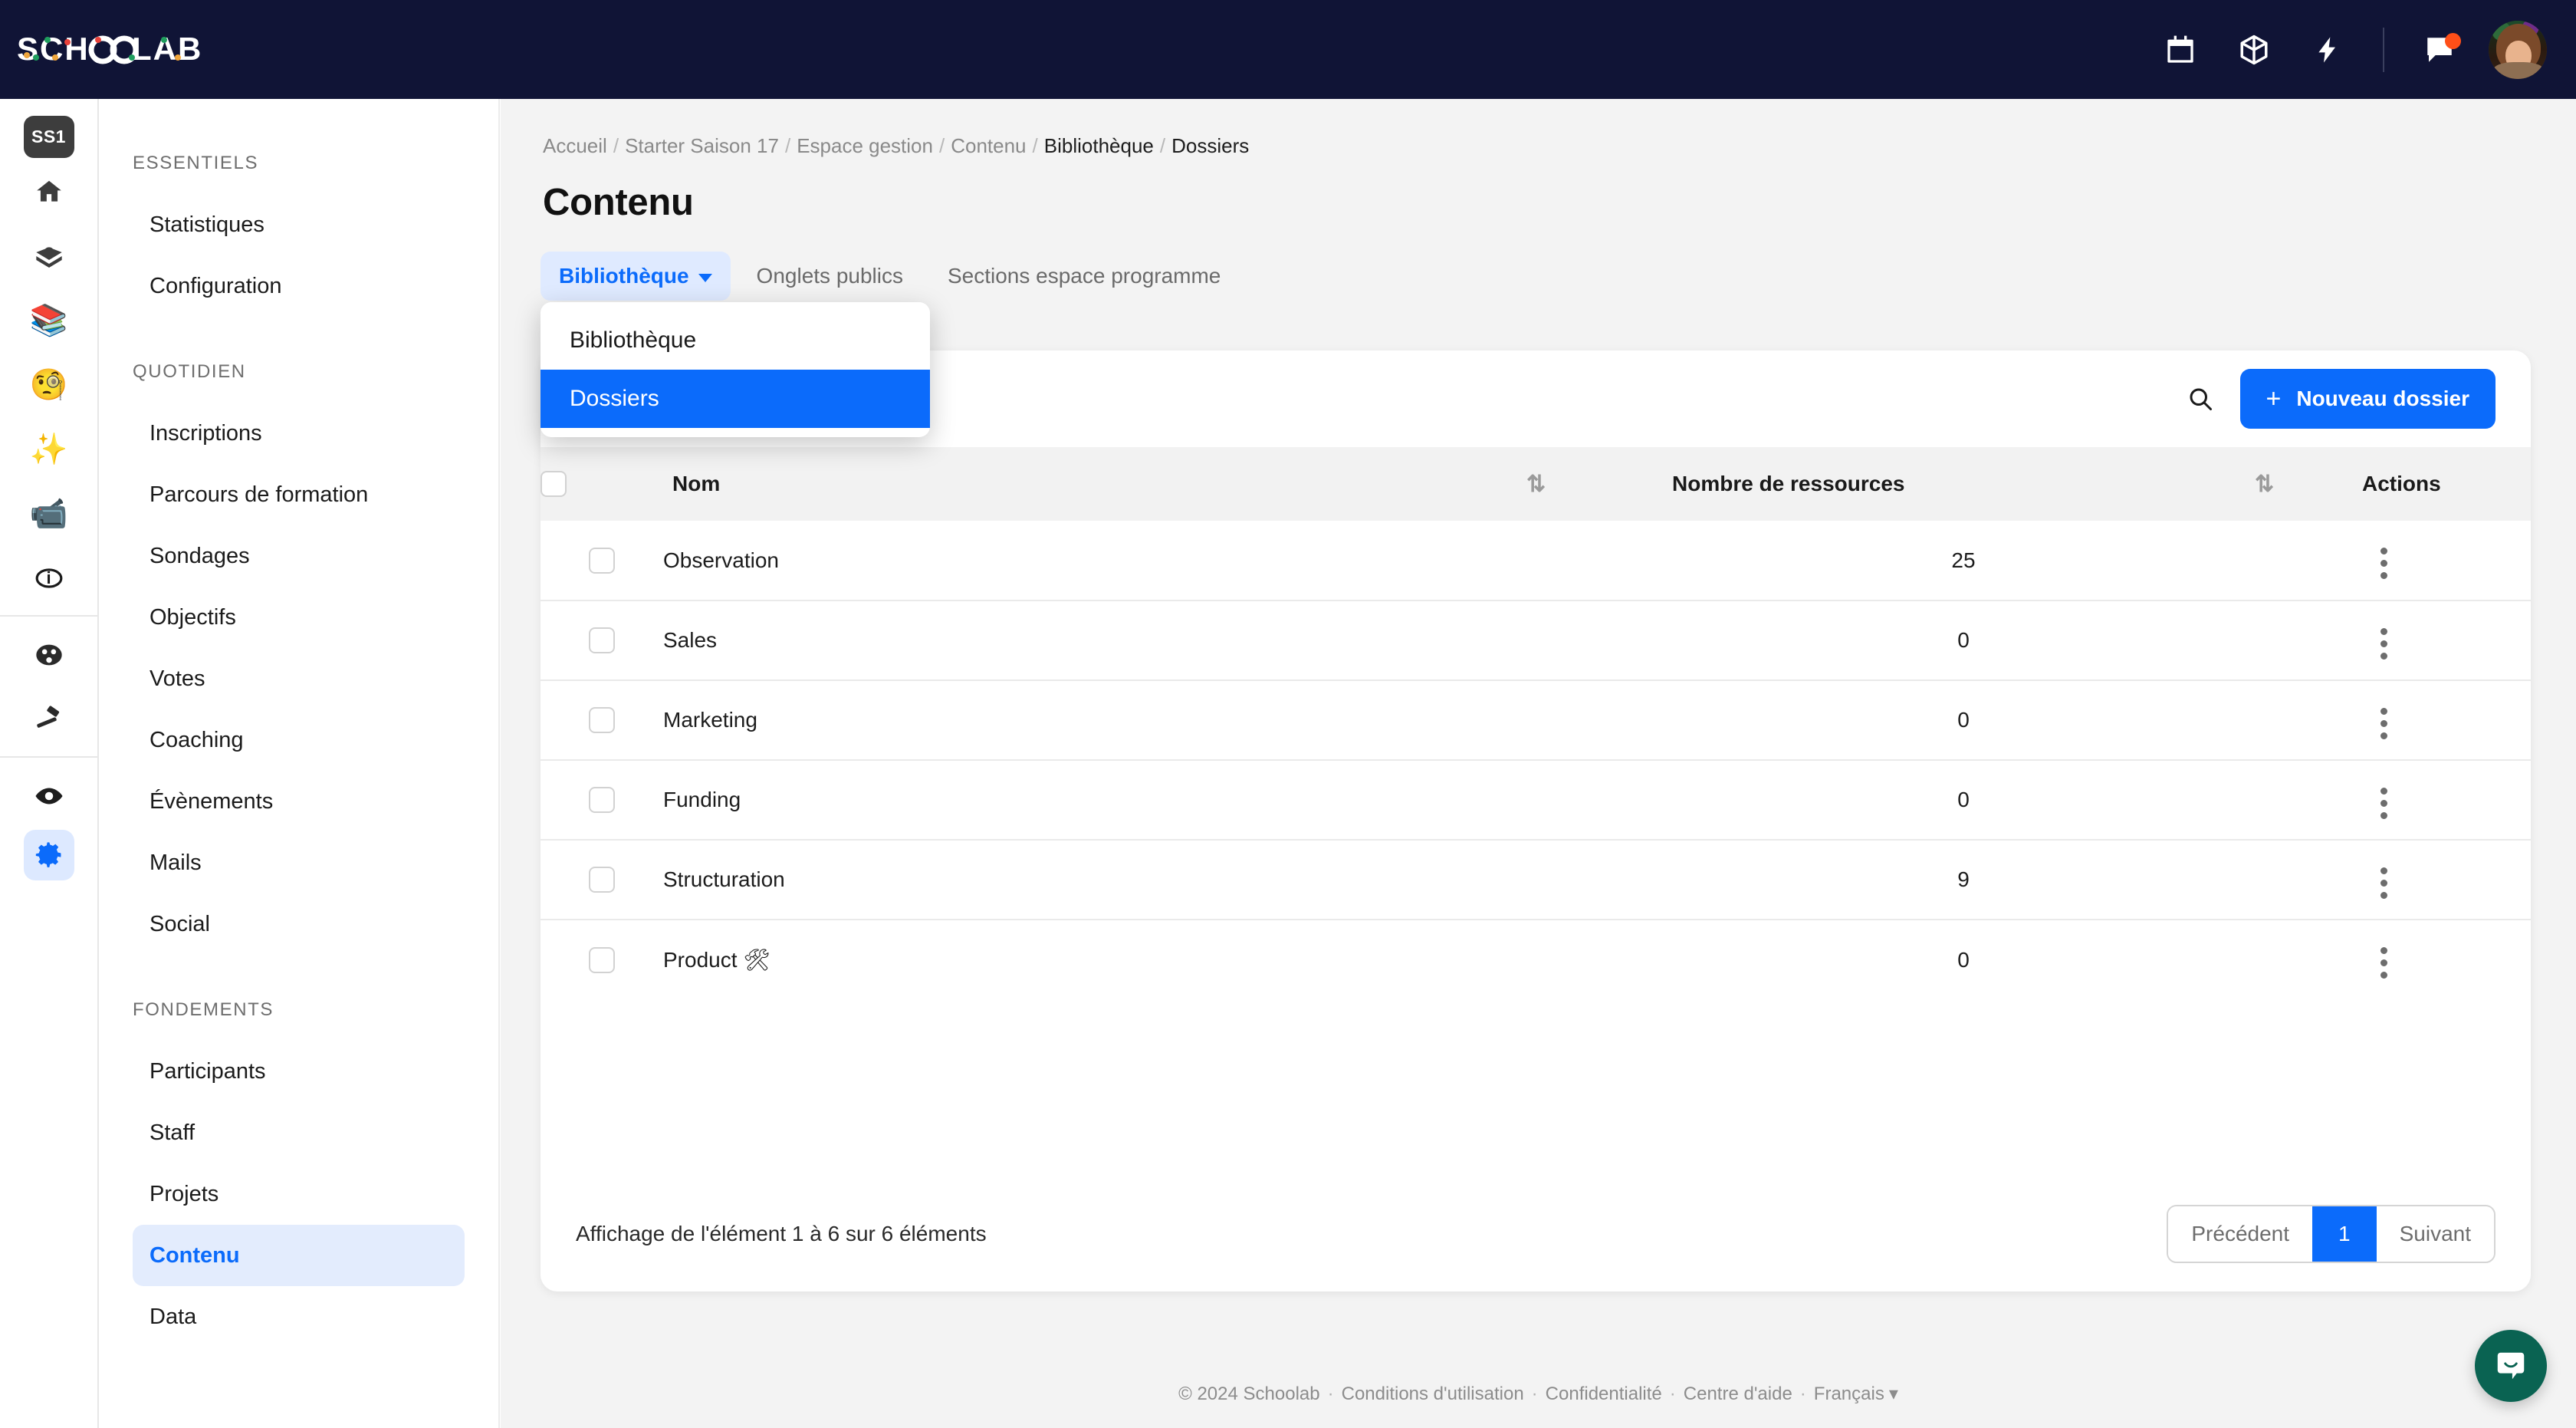  Describe the element at coordinates (49, 719) in the screenshot. I see `gavel-icon` at that location.